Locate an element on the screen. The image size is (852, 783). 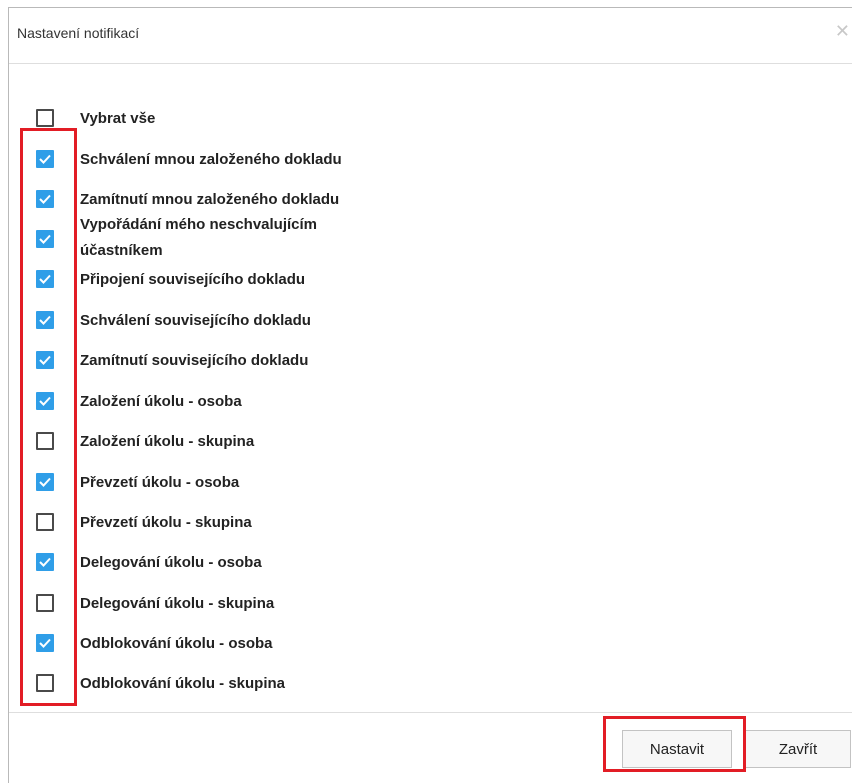
close-icon: ✕ is located at coordinates (842, 31).